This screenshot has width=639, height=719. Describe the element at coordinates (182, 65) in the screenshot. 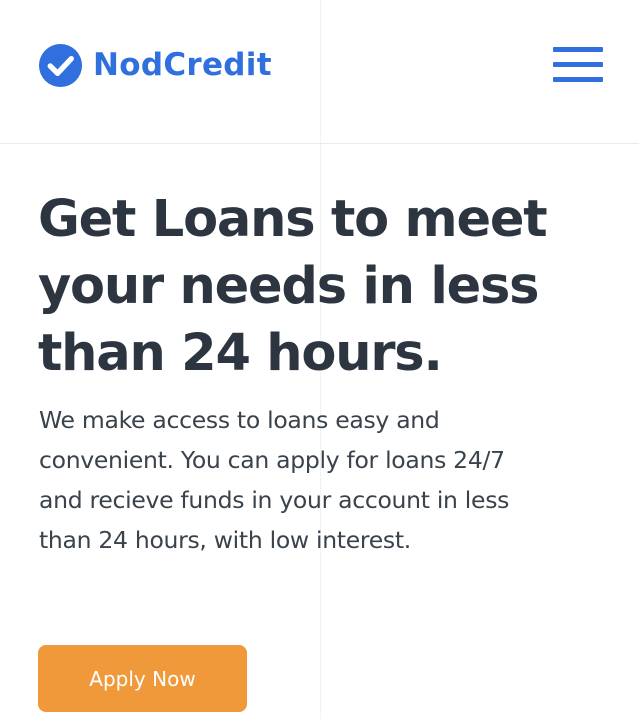

I see `brand-name: NodCredit` at that location.